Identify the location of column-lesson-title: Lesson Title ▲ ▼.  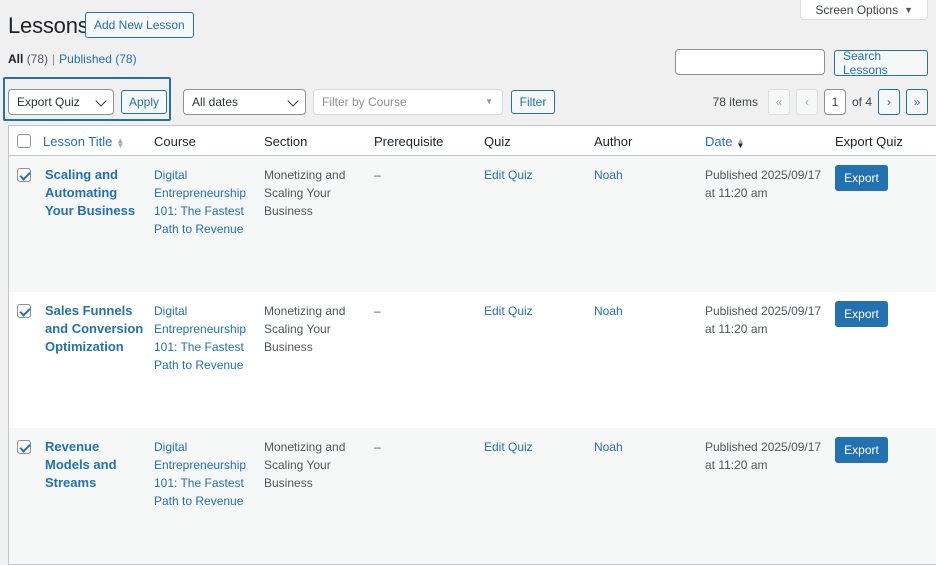
(83, 141).